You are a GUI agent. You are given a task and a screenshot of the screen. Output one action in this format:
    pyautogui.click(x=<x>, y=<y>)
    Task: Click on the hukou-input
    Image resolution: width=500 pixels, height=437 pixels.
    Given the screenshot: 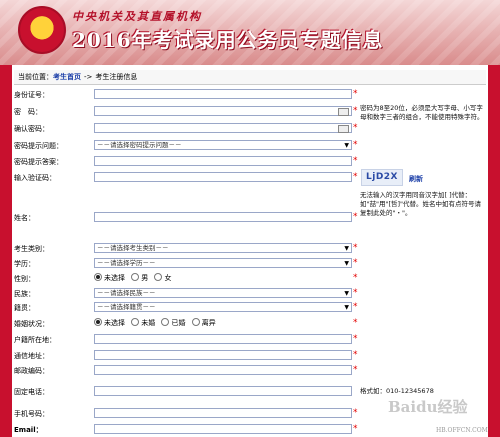 What is the action you would take?
    pyautogui.click(x=223, y=339)
    